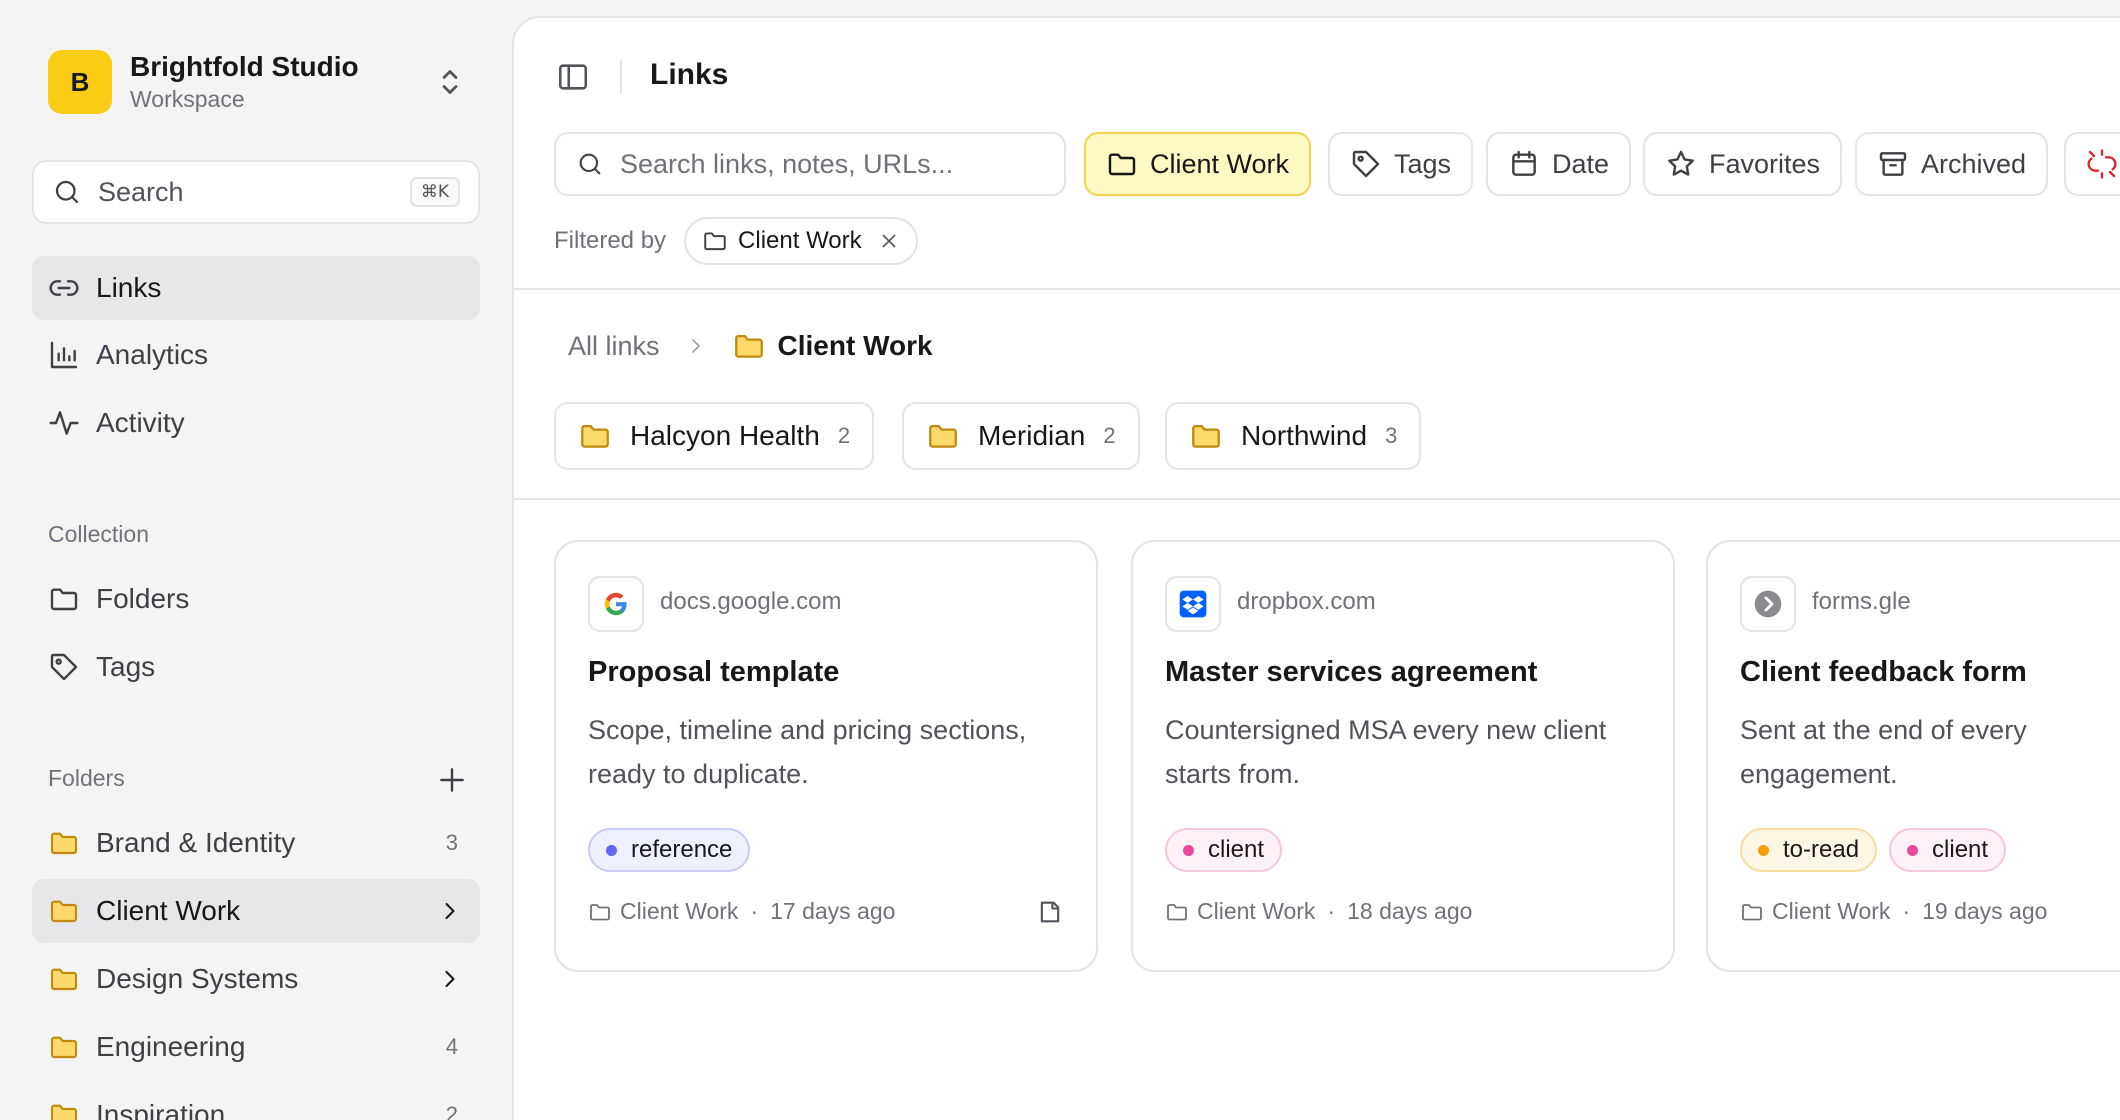 This screenshot has height=1120, width=2120. I want to click on sidebar-folder-label: Brand & Identity, so click(196, 842).